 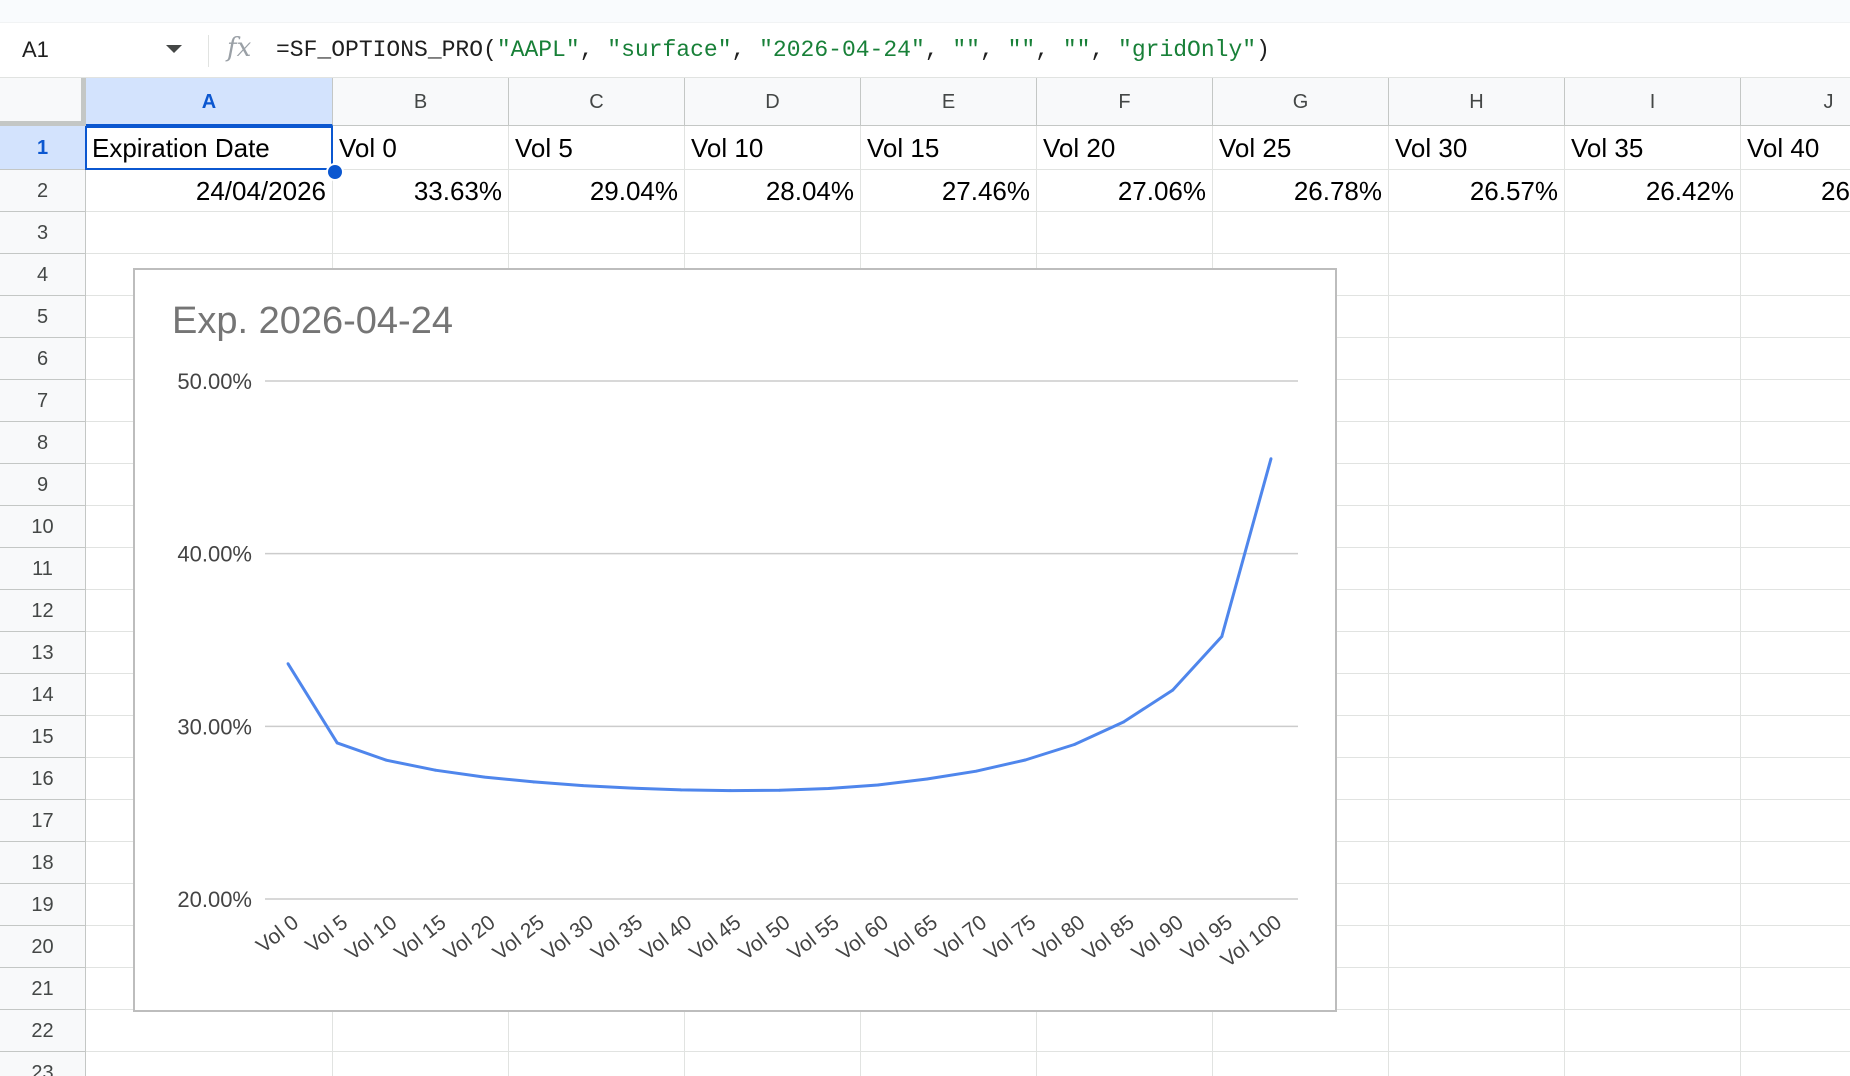 What do you see at coordinates (386, 50) in the screenshot?
I see `formula-token: =SF_OPTIONS_PRO(` at bounding box center [386, 50].